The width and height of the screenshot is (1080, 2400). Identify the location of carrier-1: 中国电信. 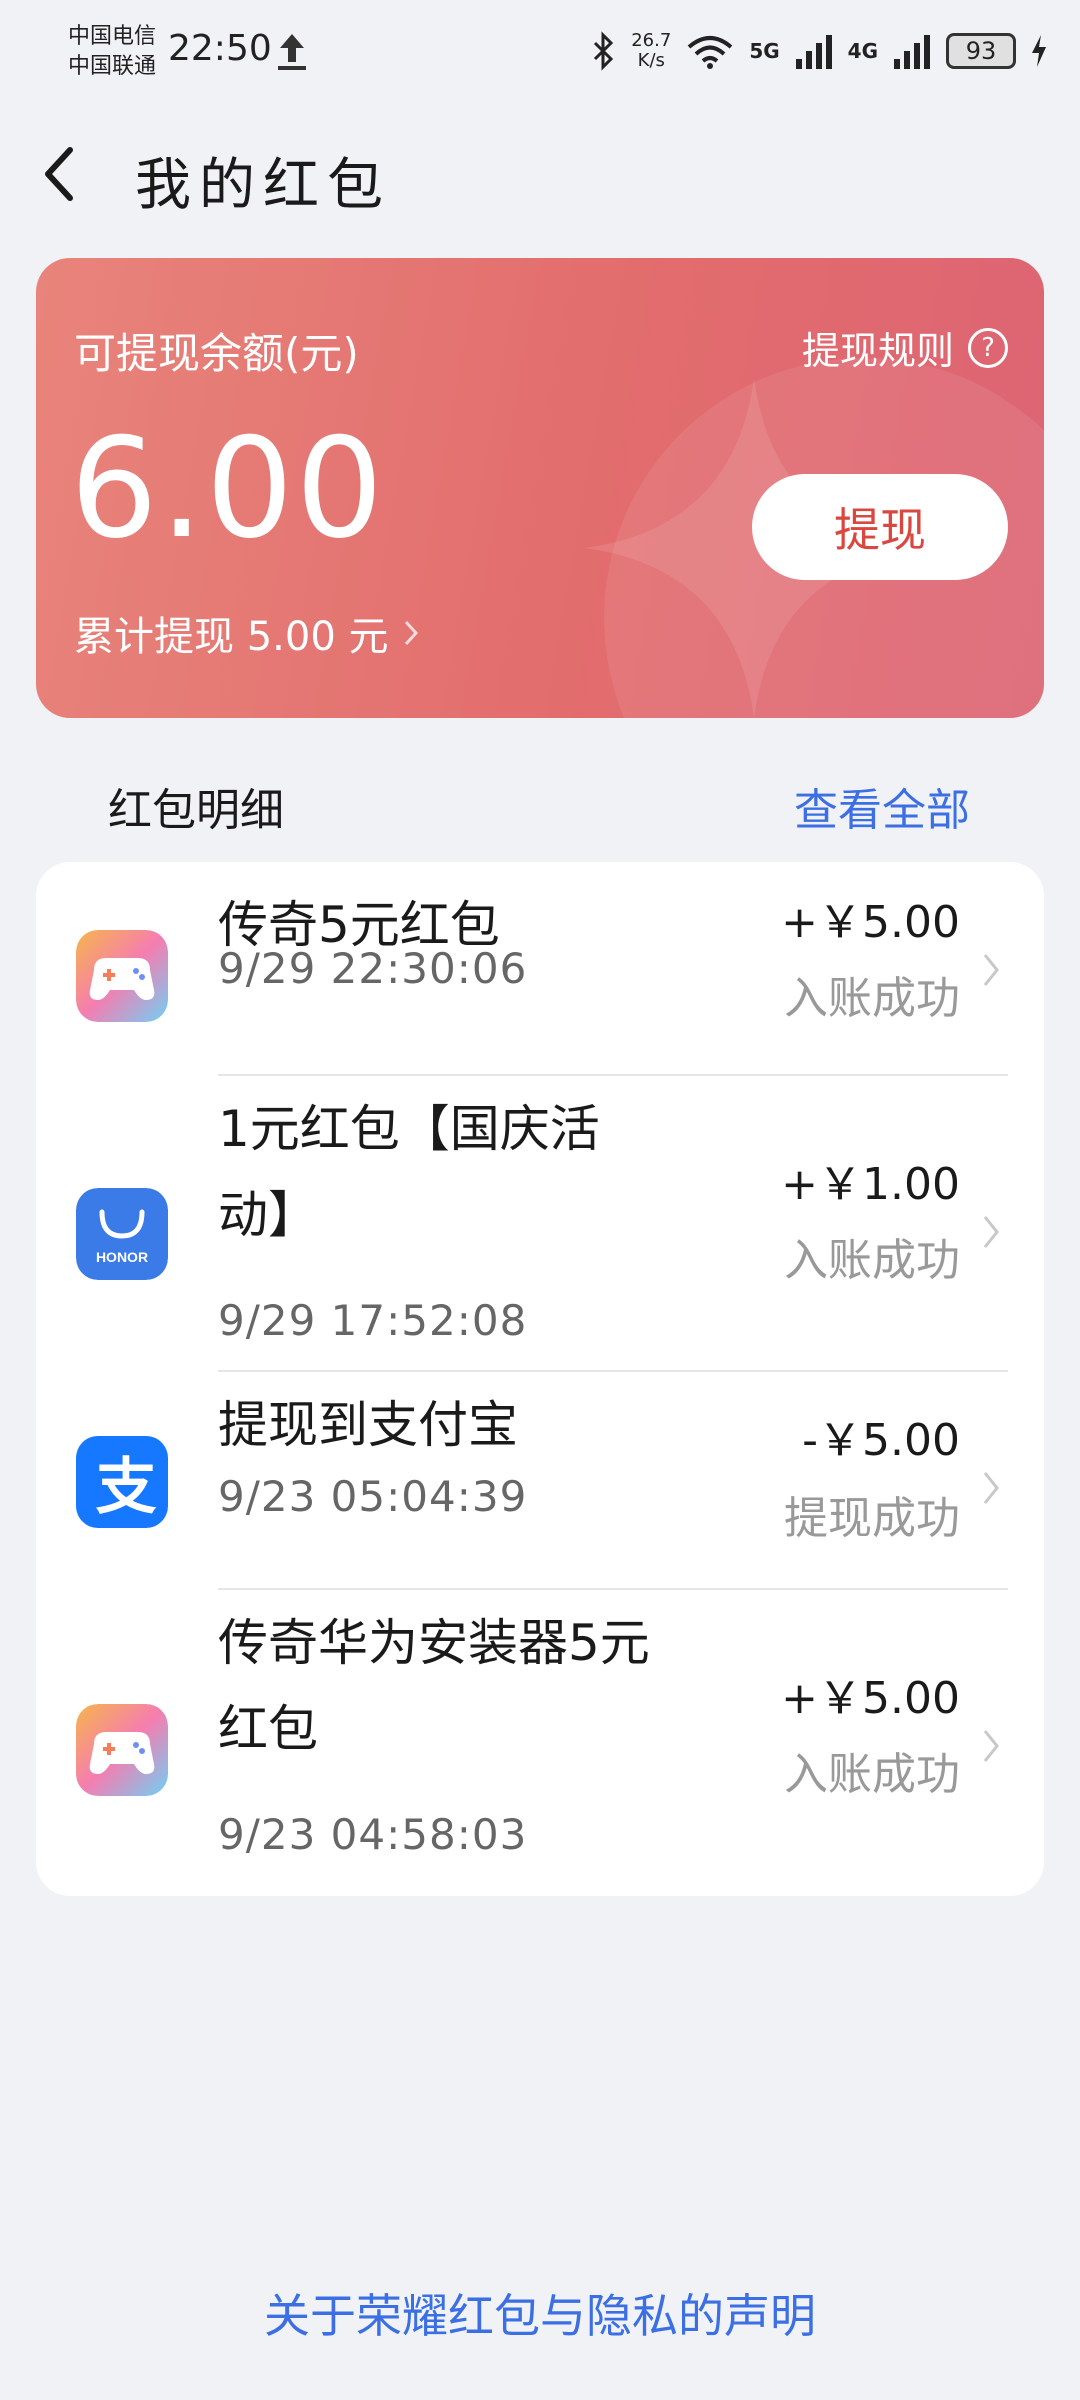
(112, 36).